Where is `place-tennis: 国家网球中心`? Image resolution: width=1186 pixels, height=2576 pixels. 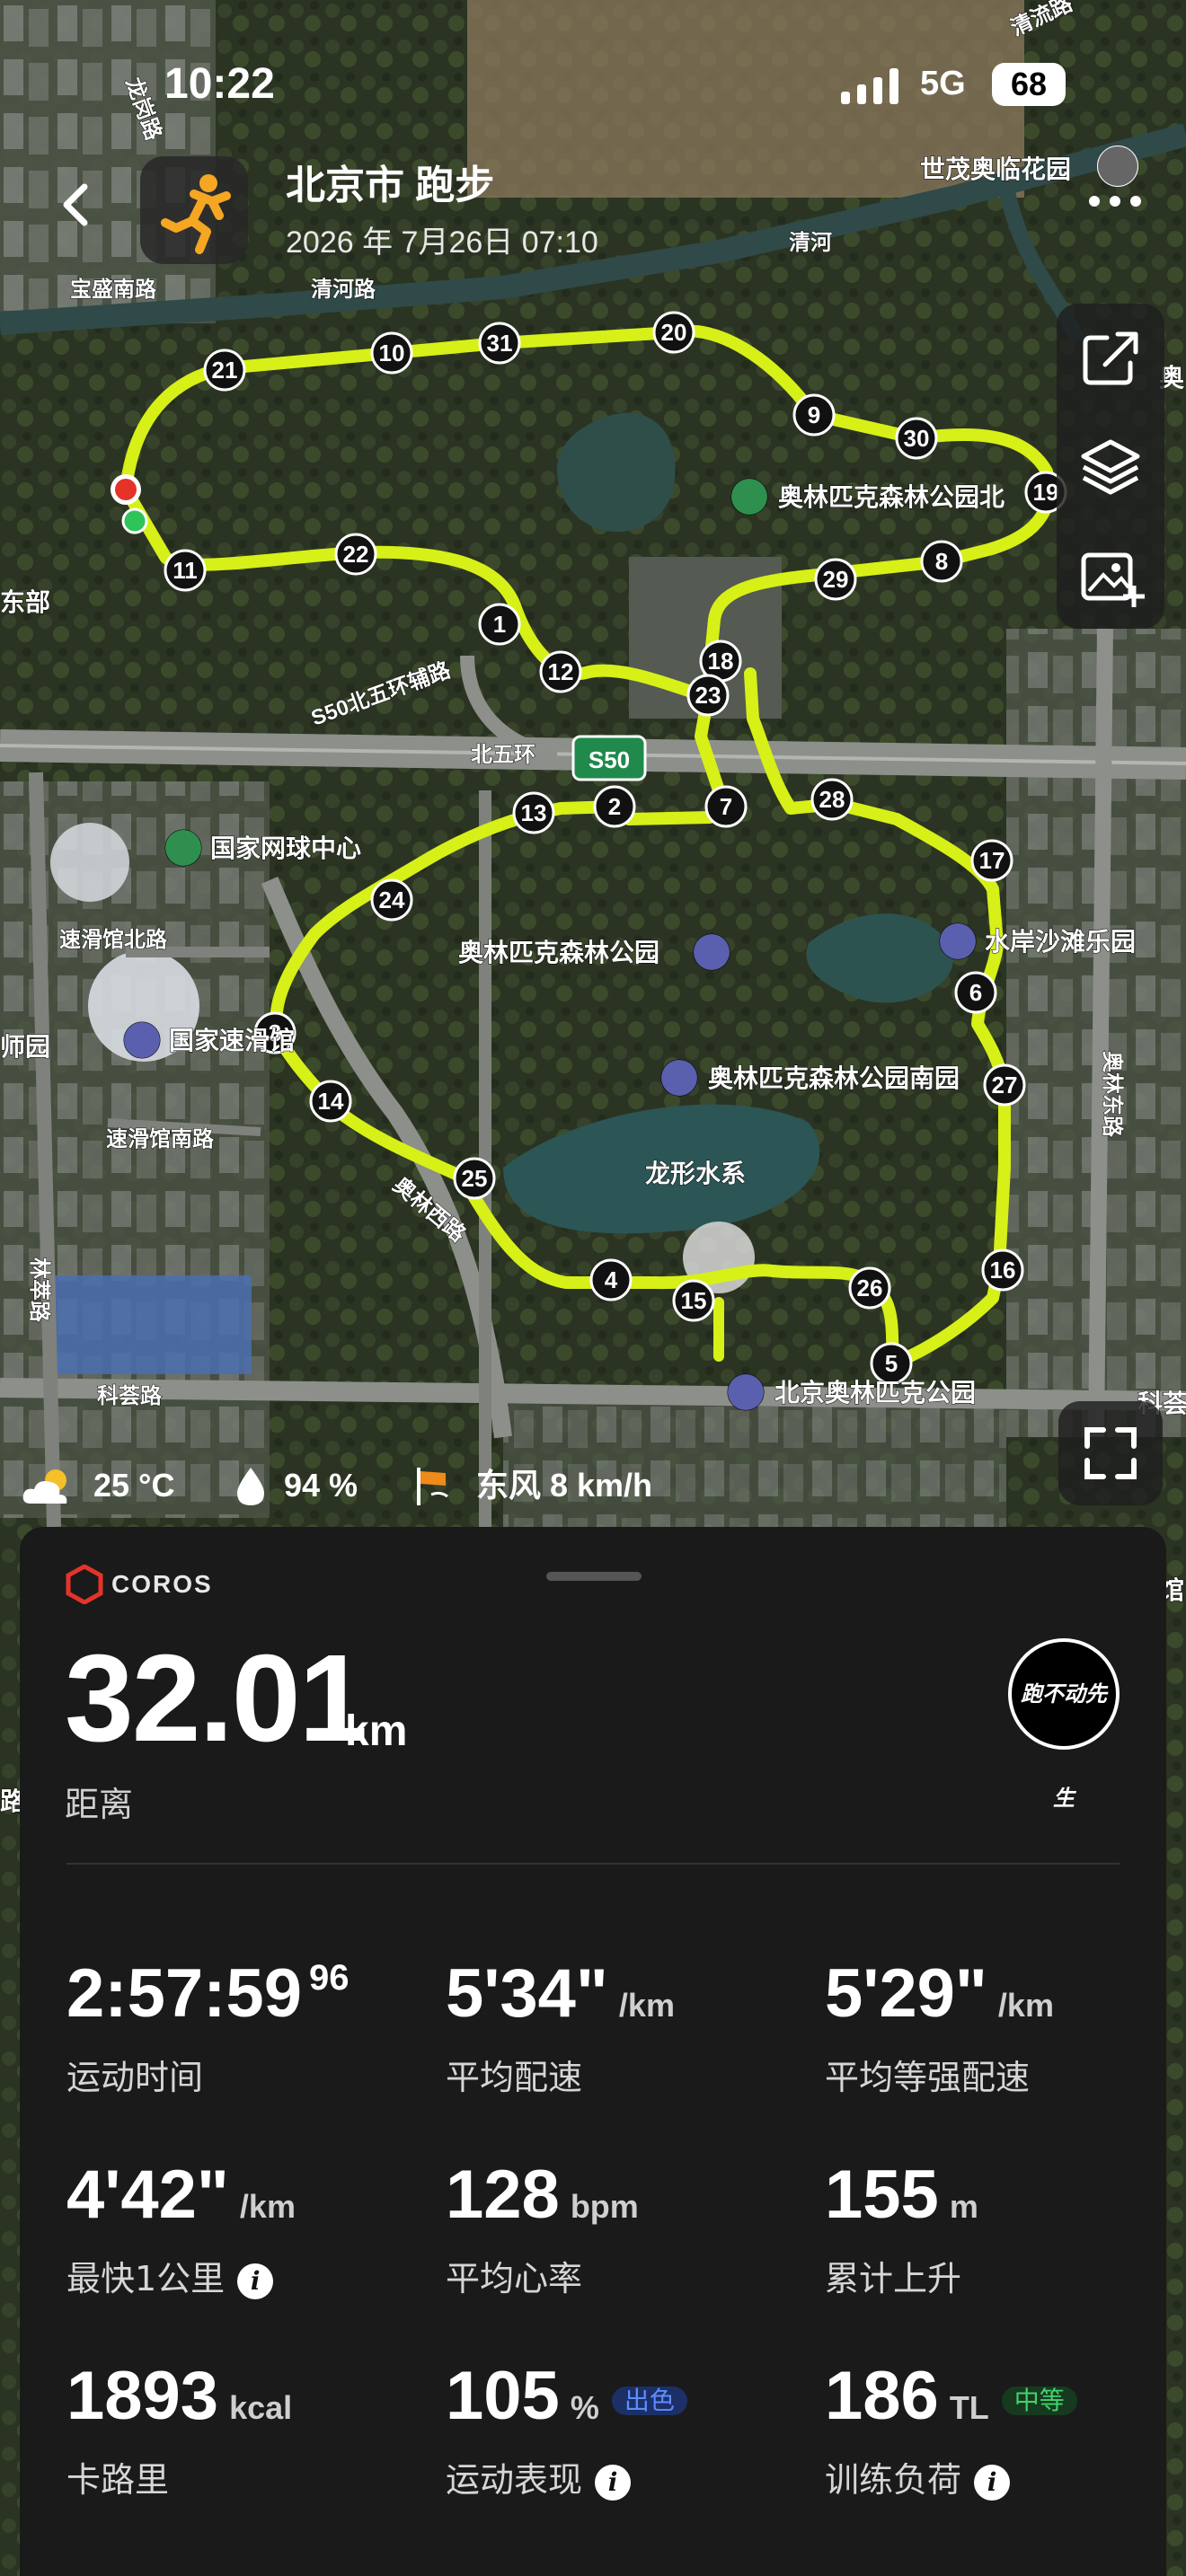
place-tennis: 国家网球中心 is located at coordinates (285, 848).